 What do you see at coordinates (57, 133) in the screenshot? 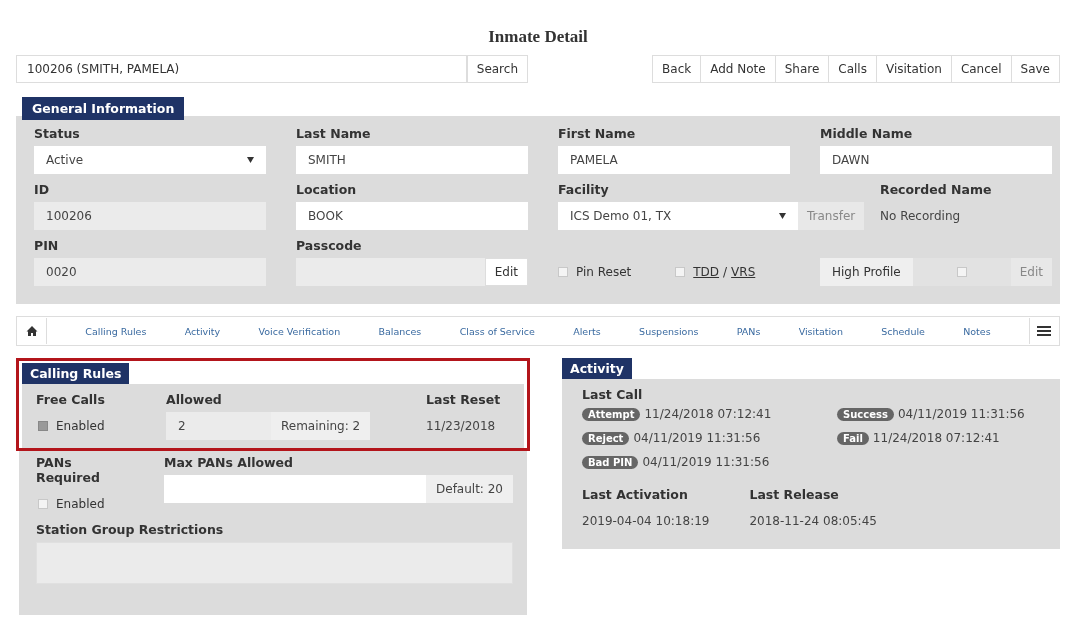
I see `field-label: Status` at bounding box center [57, 133].